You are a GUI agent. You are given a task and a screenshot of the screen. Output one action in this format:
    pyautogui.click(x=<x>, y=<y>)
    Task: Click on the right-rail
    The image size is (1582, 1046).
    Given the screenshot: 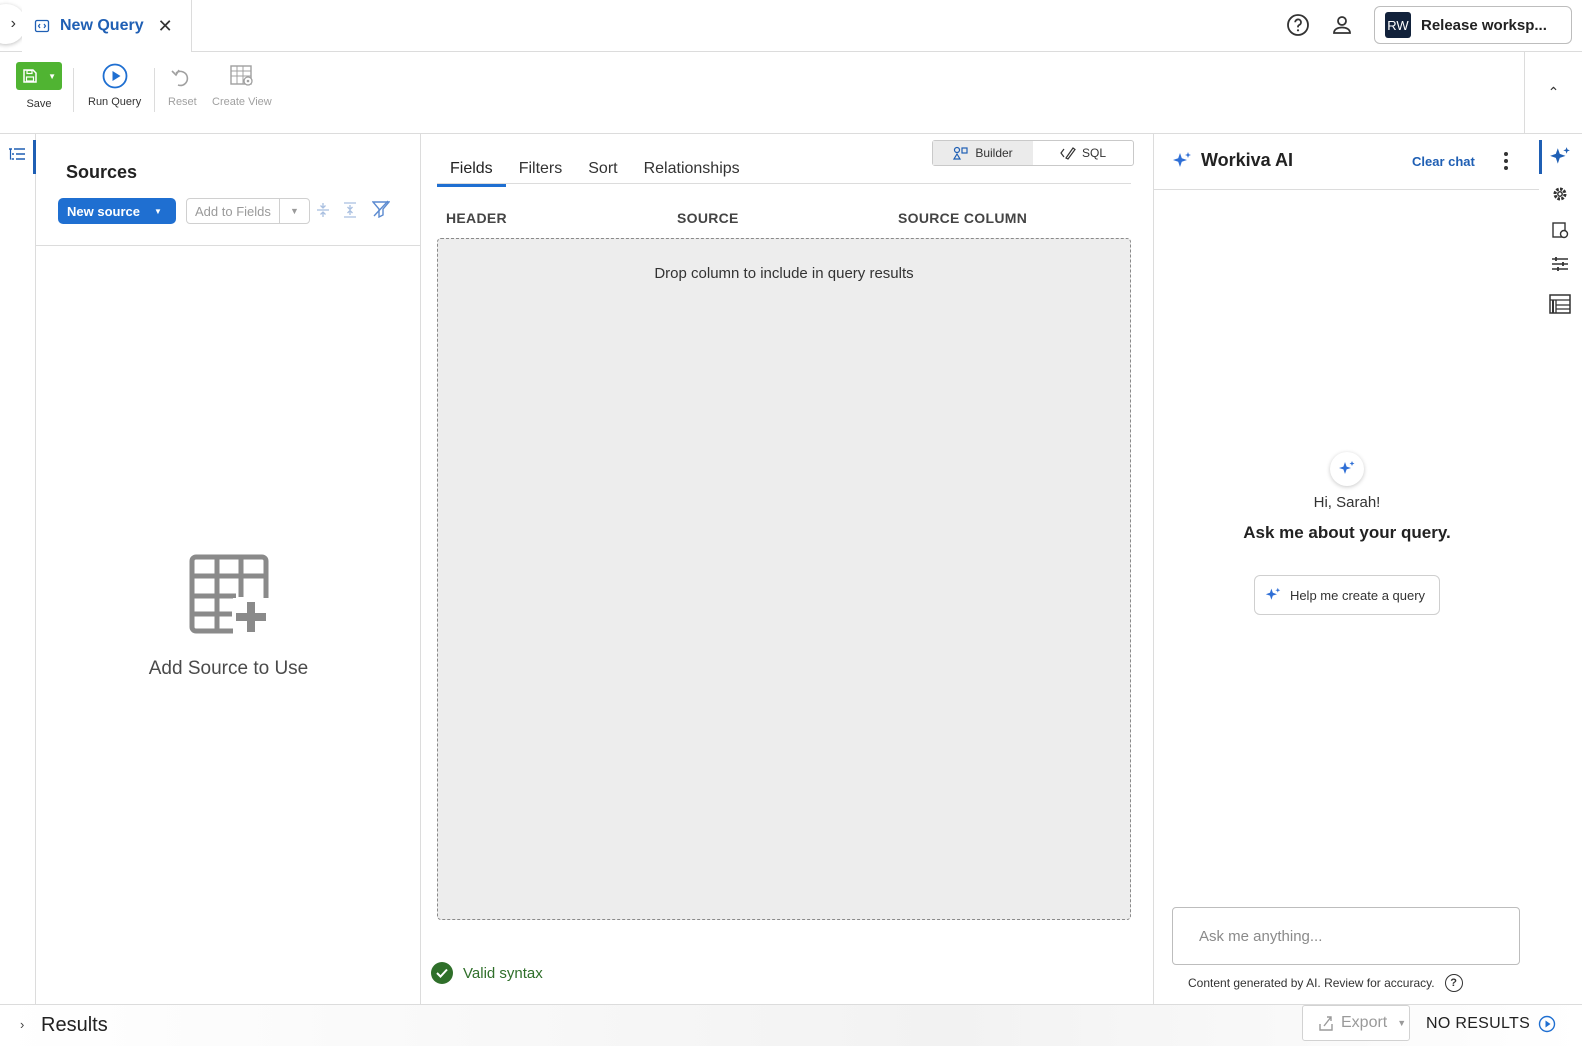 What is the action you would take?
    pyautogui.click(x=1560, y=569)
    